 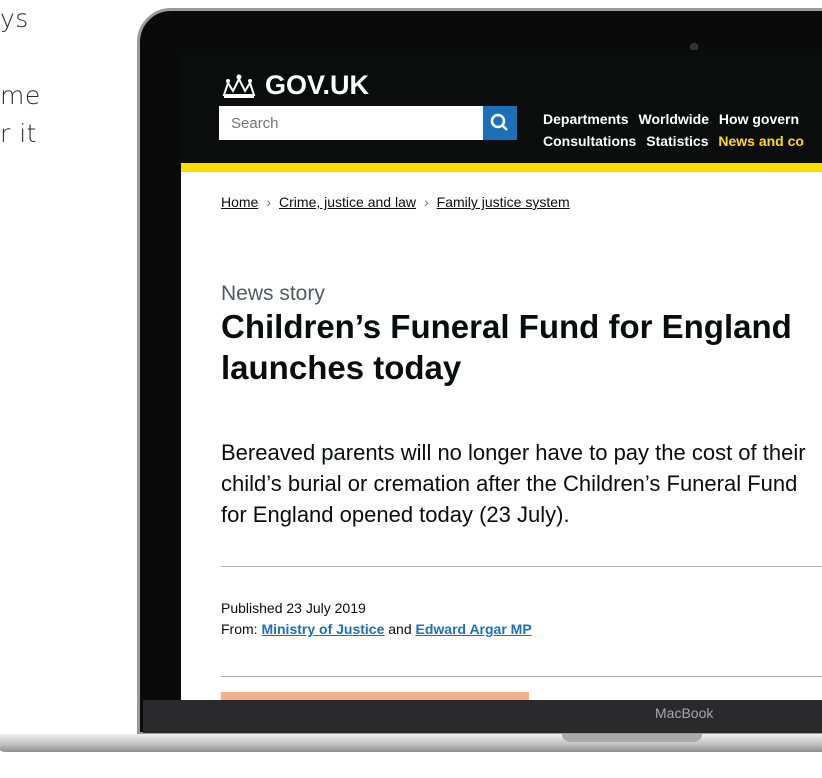 I want to click on published-date: Published 23 July 2019, so click(x=293, y=608).